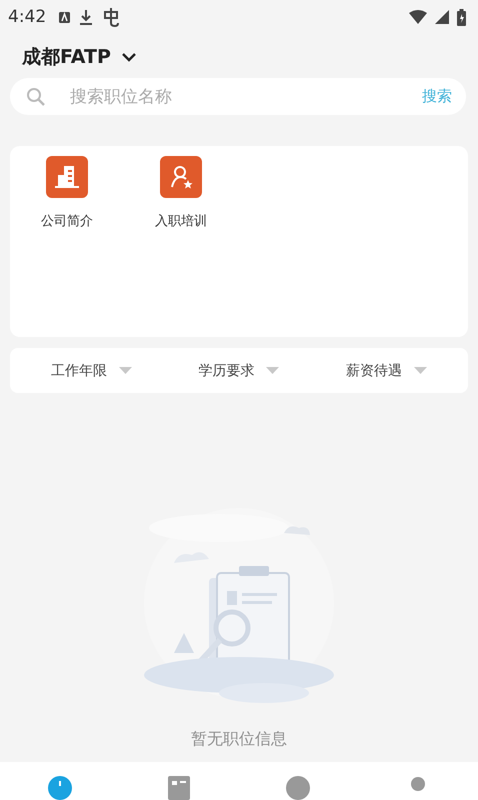 Image resolution: width=478 pixels, height=800 pixels. What do you see at coordinates (91, 371) in the screenshot?
I see `filter-dropdown: 工作年限` at bounding box center [91, 371].